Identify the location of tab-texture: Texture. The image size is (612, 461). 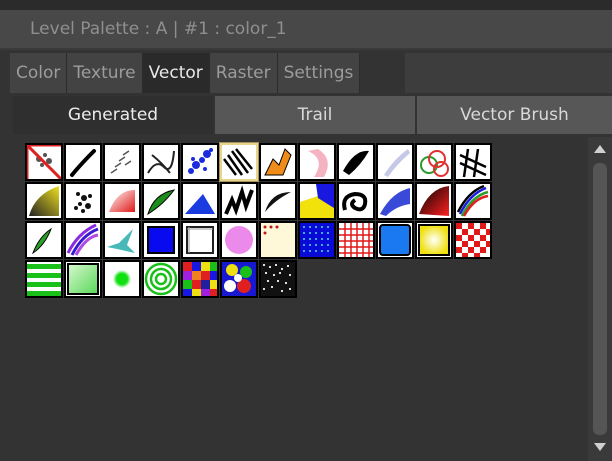
(105, 73).